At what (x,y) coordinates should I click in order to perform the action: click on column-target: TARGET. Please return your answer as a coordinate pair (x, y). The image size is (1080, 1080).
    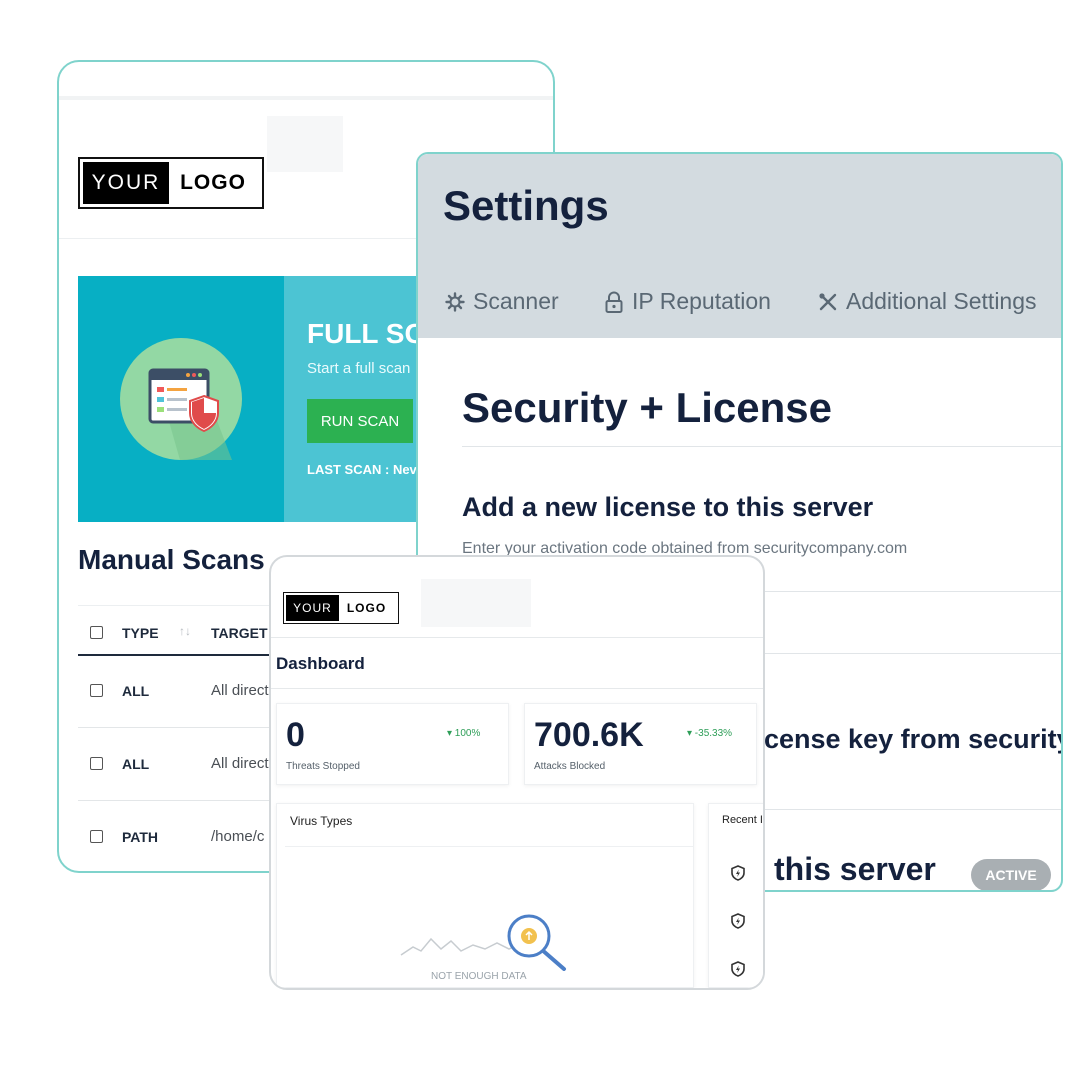
    Looking at the image, I should click on (239, 633).